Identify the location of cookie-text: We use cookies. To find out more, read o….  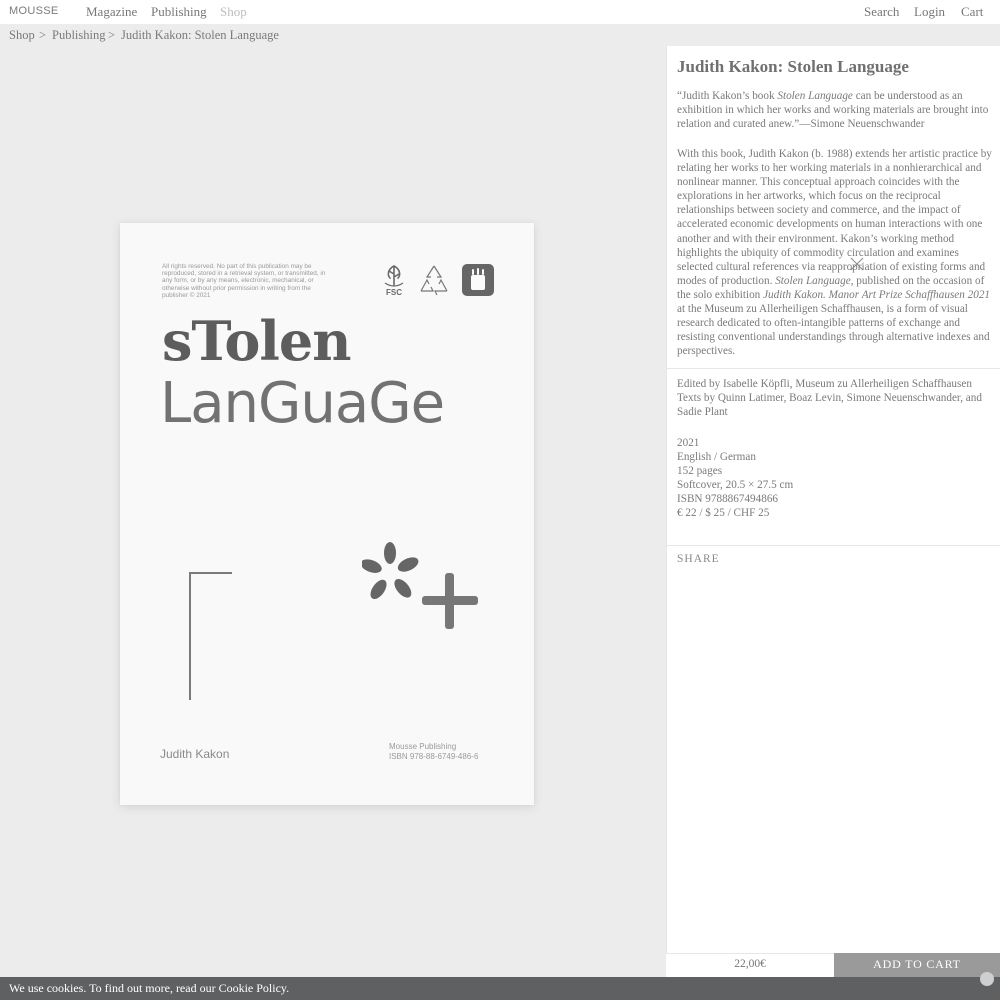
(149, 988).